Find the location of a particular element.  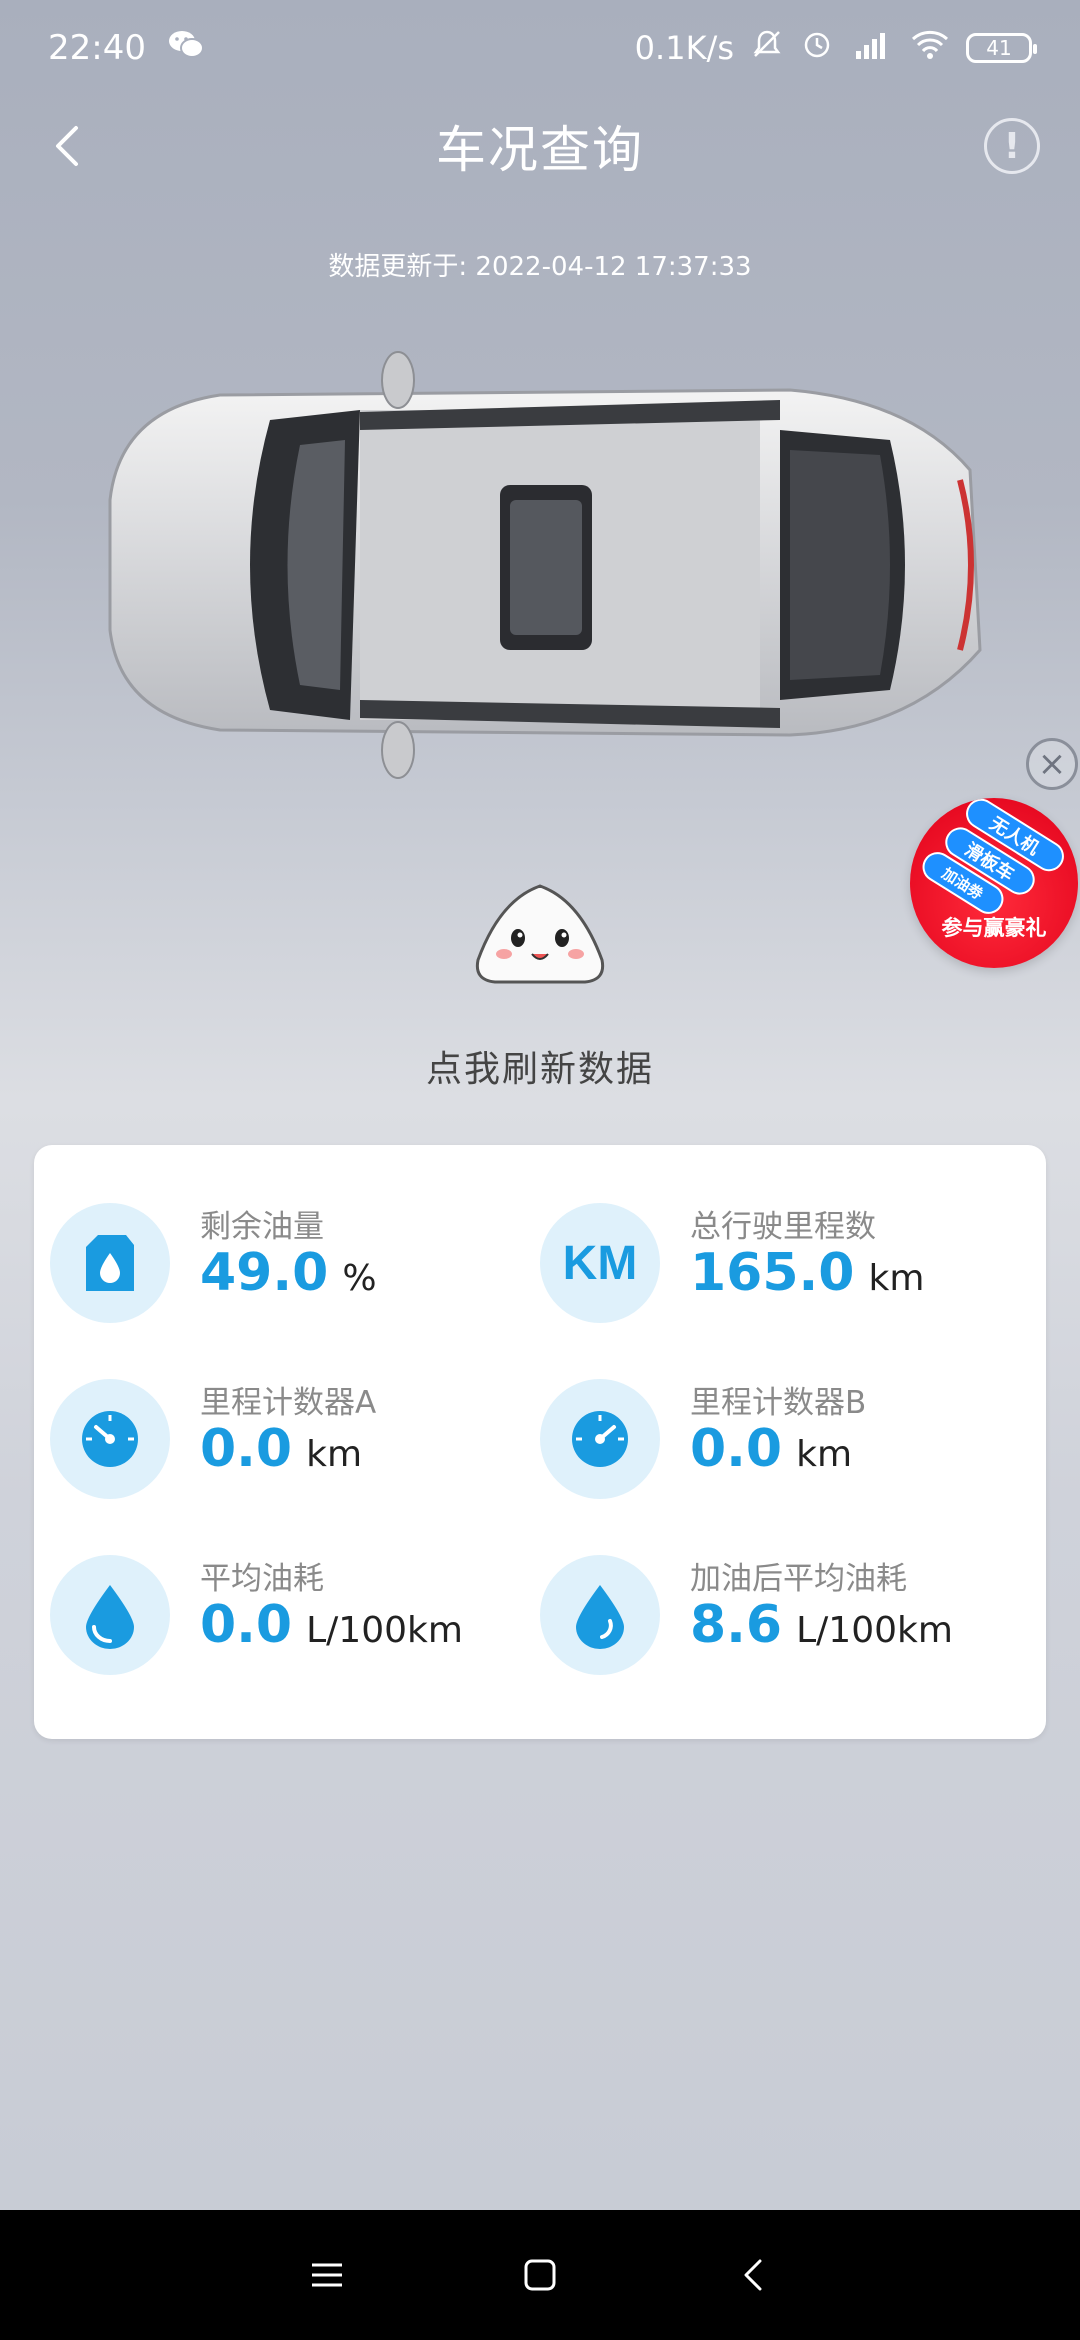

metric-value-row: 165.0 km is located at coordinates (807, 1273).